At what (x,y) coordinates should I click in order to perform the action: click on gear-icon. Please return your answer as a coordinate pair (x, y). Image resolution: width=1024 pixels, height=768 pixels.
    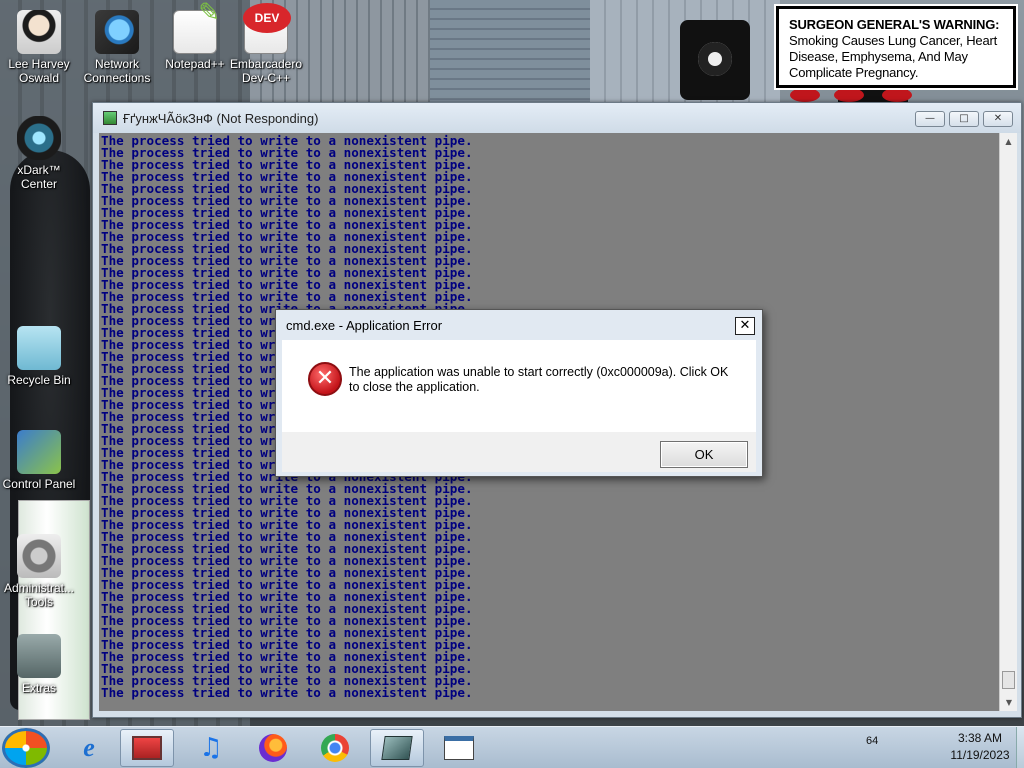
    Looking at the image, I should click on (39, 556).